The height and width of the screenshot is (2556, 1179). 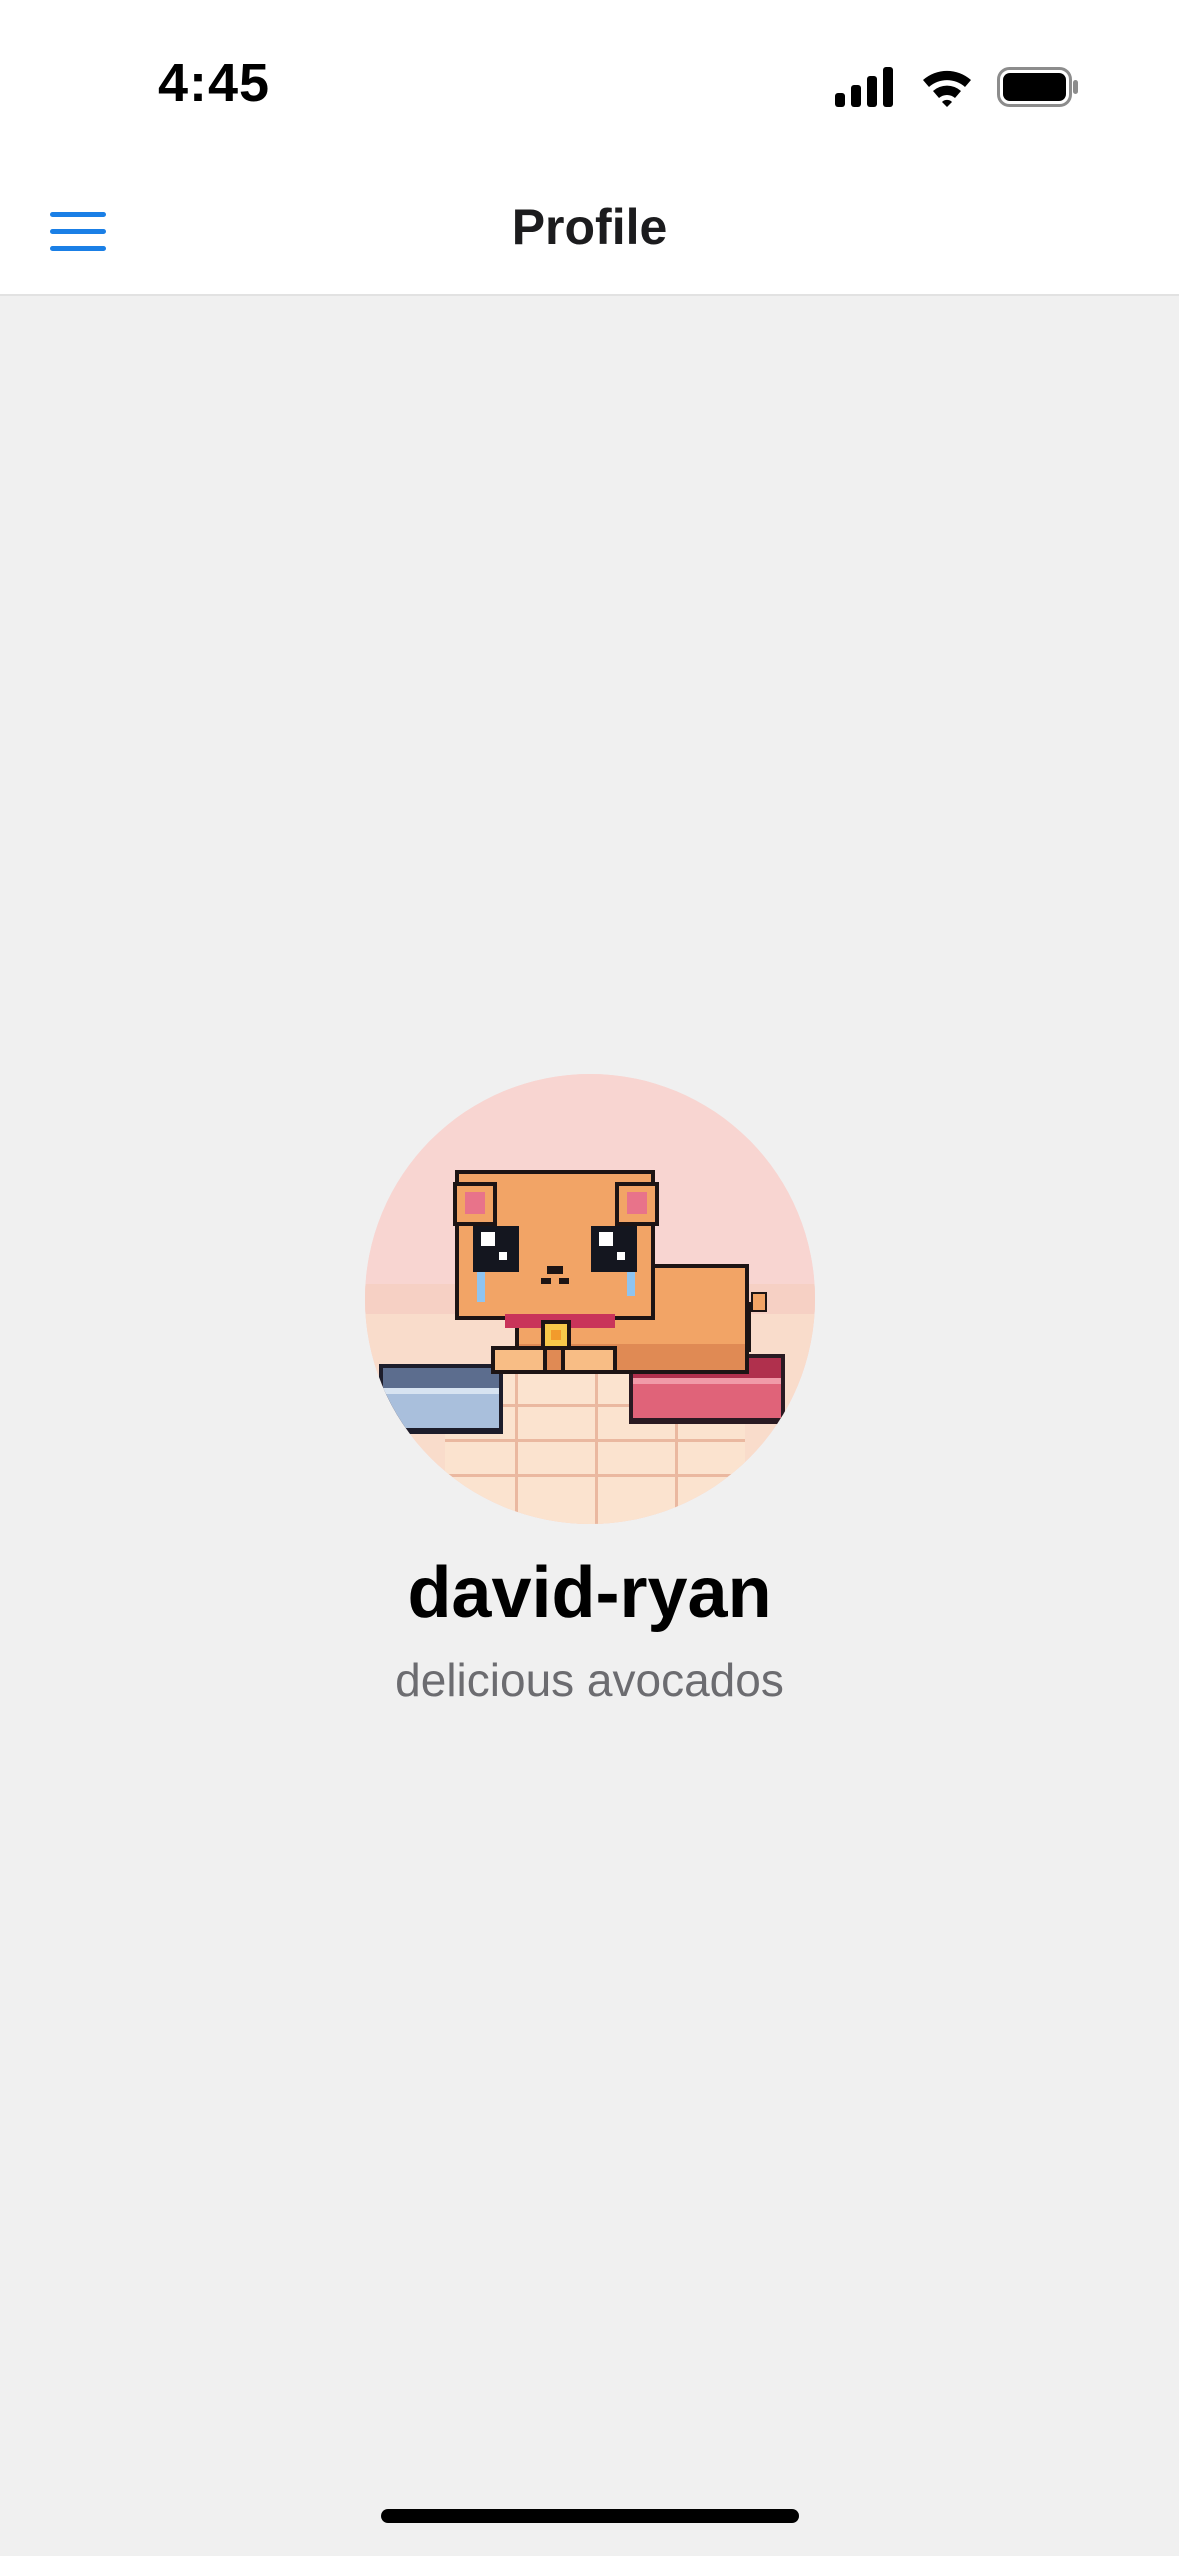 What do you see at coordinates (864, 87) in the screenshot?
I see `cellular-signal-icon` at bounding box center [864, 87].